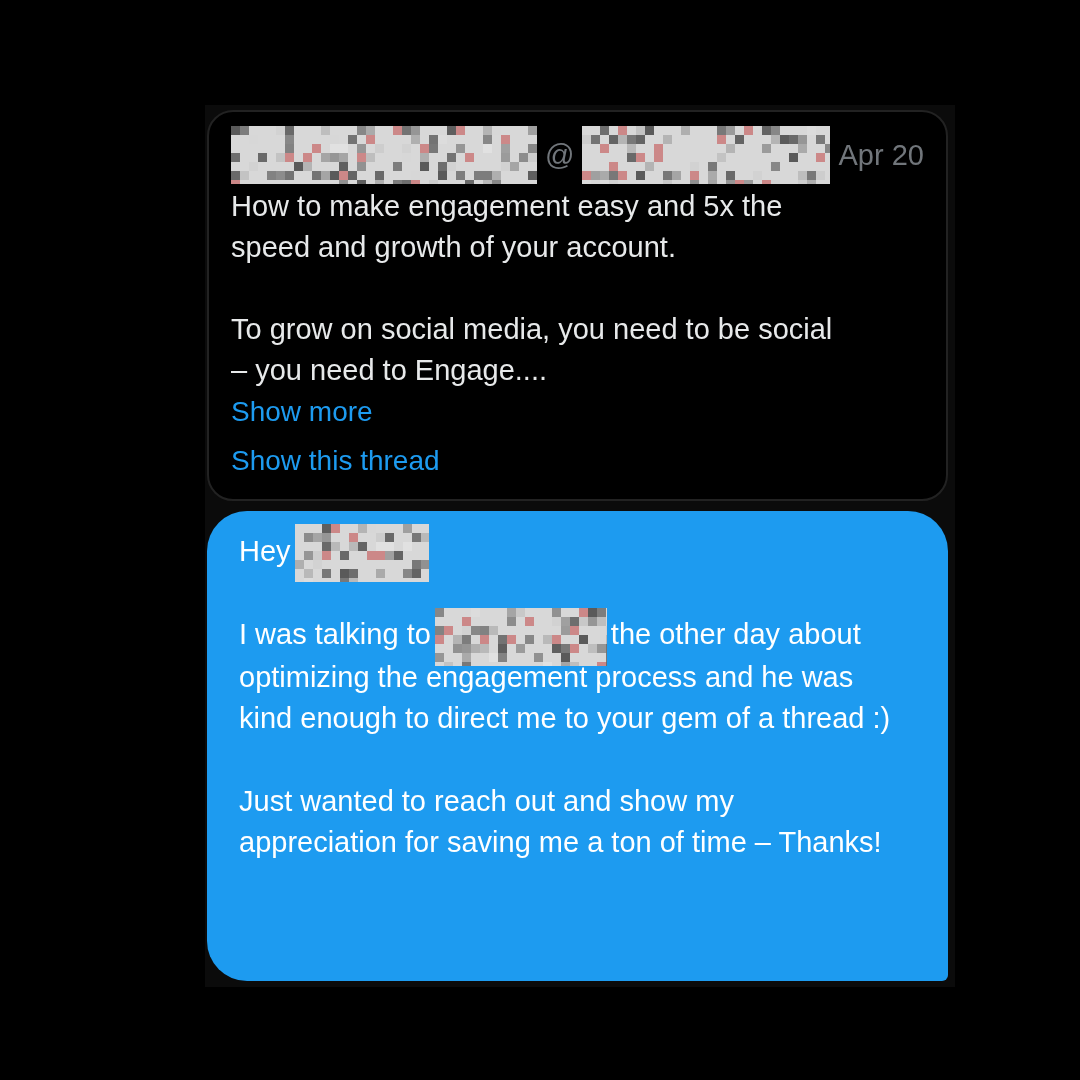 The width and height of the screenshot is (1080, 1080). Describe the element at coordinates (561, 822) in the screenshot. I see `message-text: Just wanted to reach out and show my appreciation for saving me a ton of time – Thanks!` at that location.